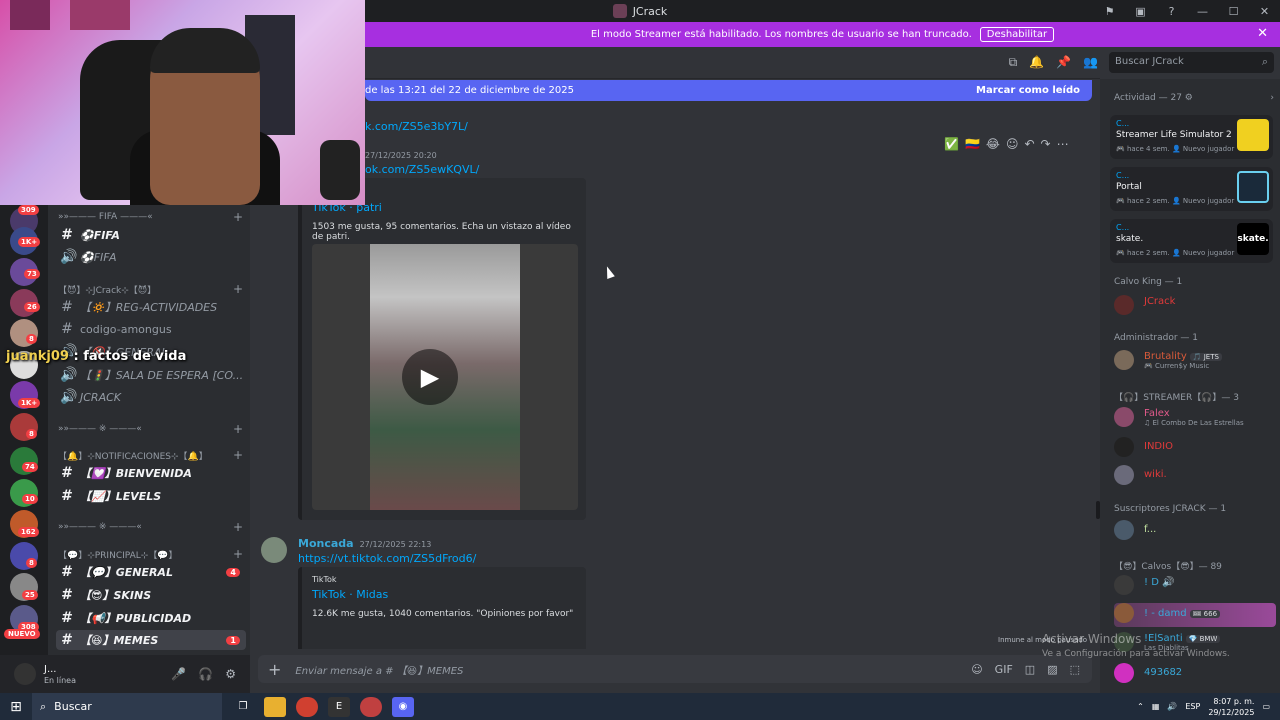  What do you see at coordinates (993, 144) in the screenshot?
I see `reaction-laugh-icon: 😂` at bounding box center [993, 144].